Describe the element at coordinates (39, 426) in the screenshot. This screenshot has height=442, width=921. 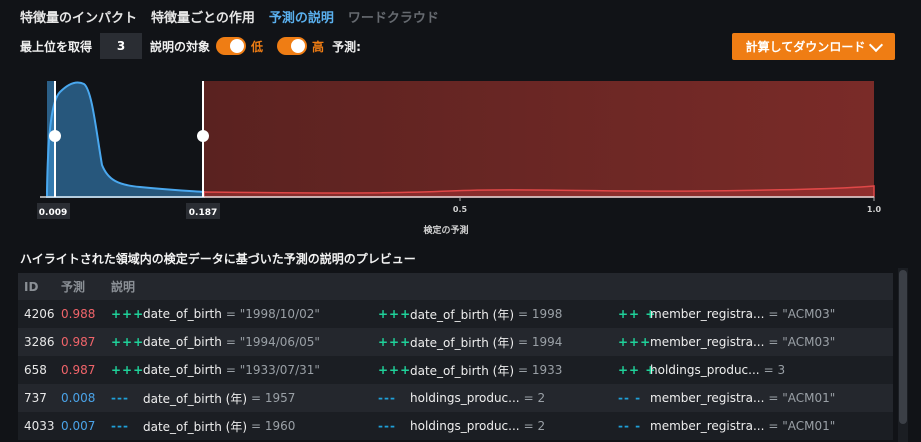
I see `row-id: 4033` at that location.